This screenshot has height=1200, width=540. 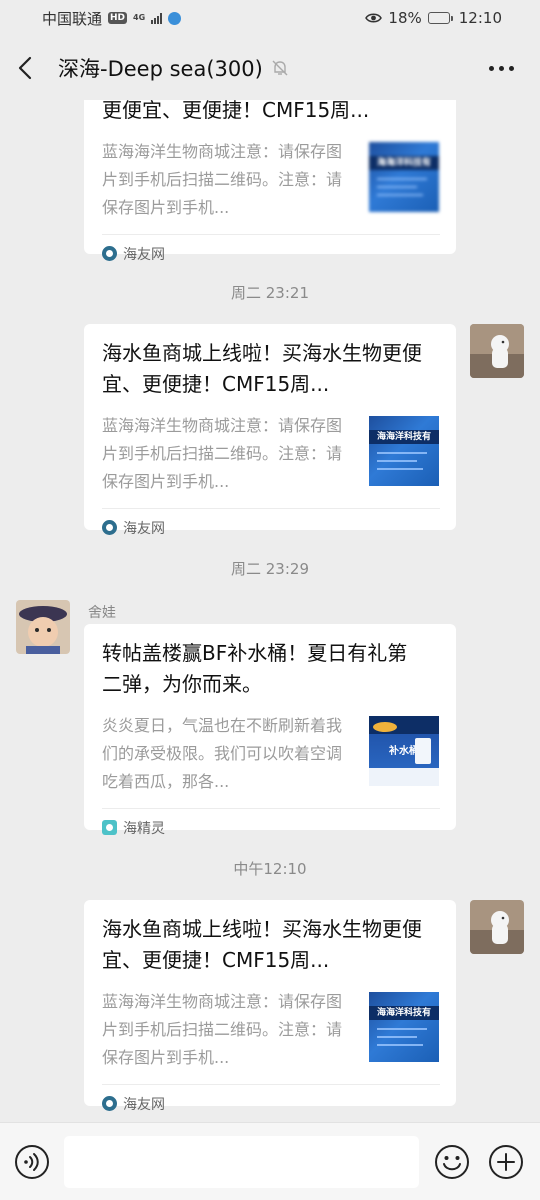 I want to click on voice-button, so click(x=32, y=1162).